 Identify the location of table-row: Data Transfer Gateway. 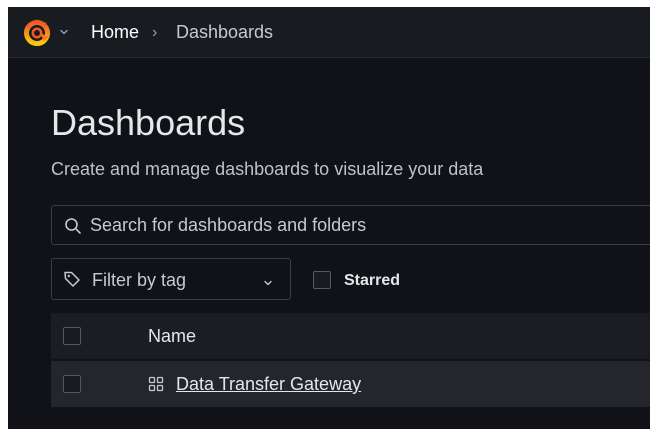
(350, 384).